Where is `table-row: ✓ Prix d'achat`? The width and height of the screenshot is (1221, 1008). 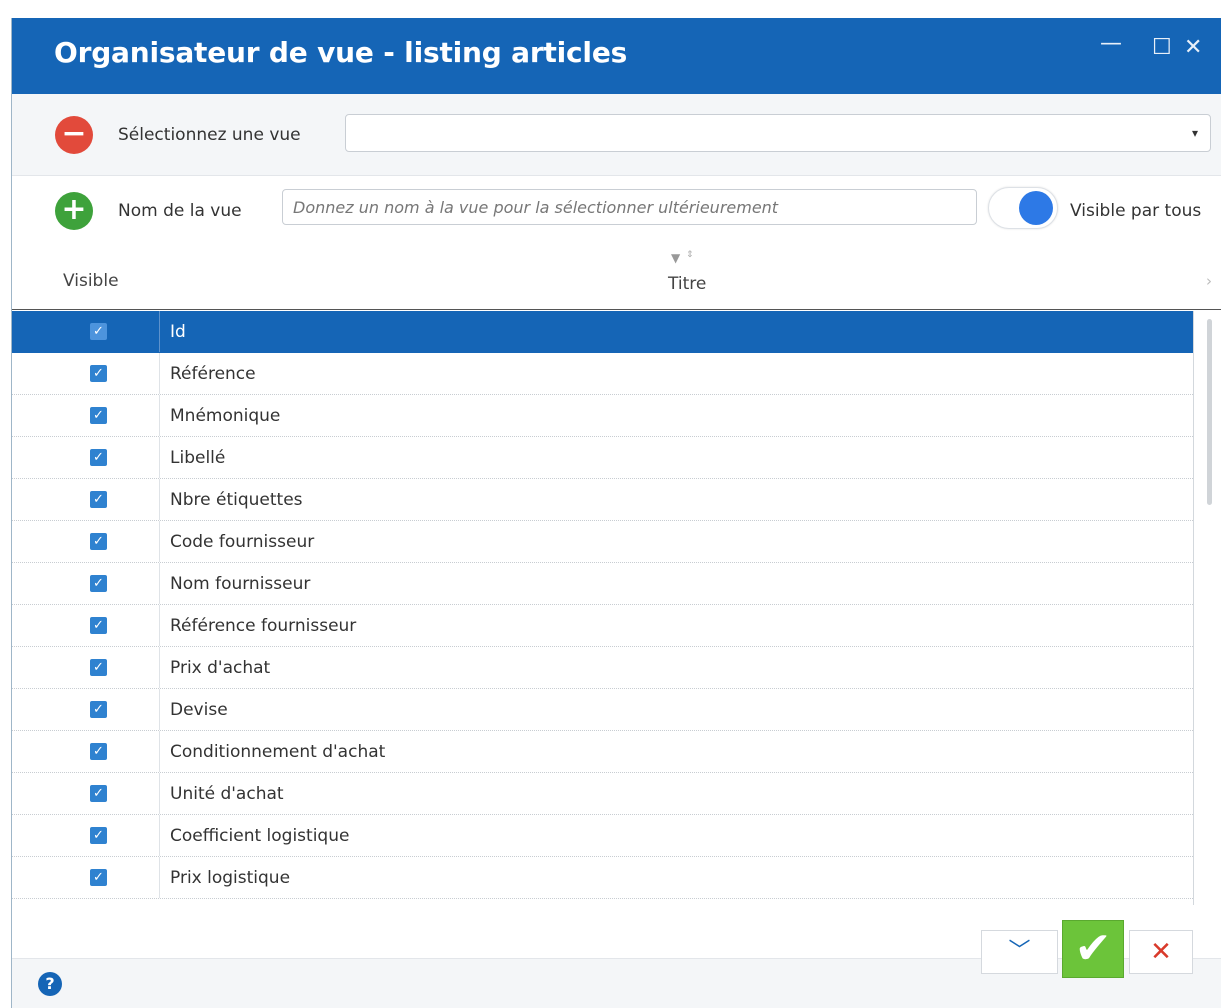
table-row: ✓ Prix d'achat is located at coordinates (602, 668).